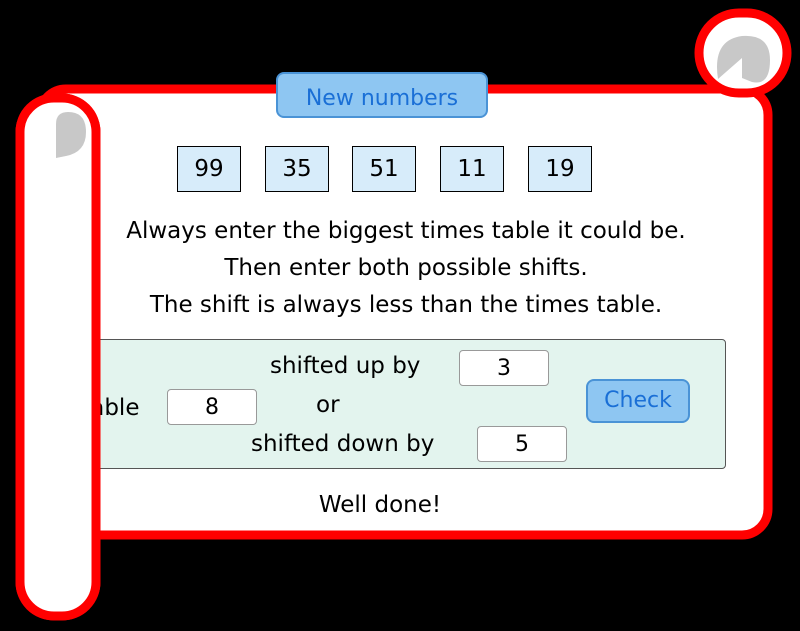 The width and height of the screenshot is (800, 631). What do you see at coordinates (297, 169) in the screenshot?
I see `number-box: 35` at bounding box center [297, 169].